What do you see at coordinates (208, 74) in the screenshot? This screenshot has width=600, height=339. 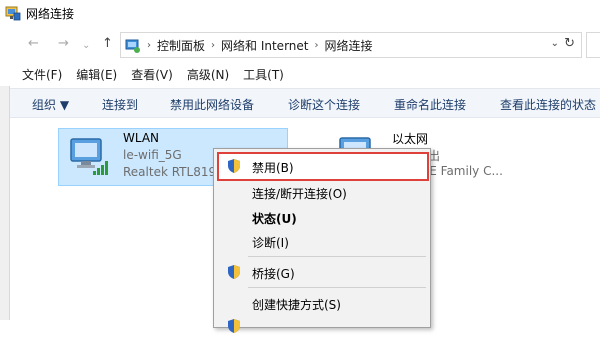 I see `menu-advanced: 高级(N)` at bounding box center [208, 74].